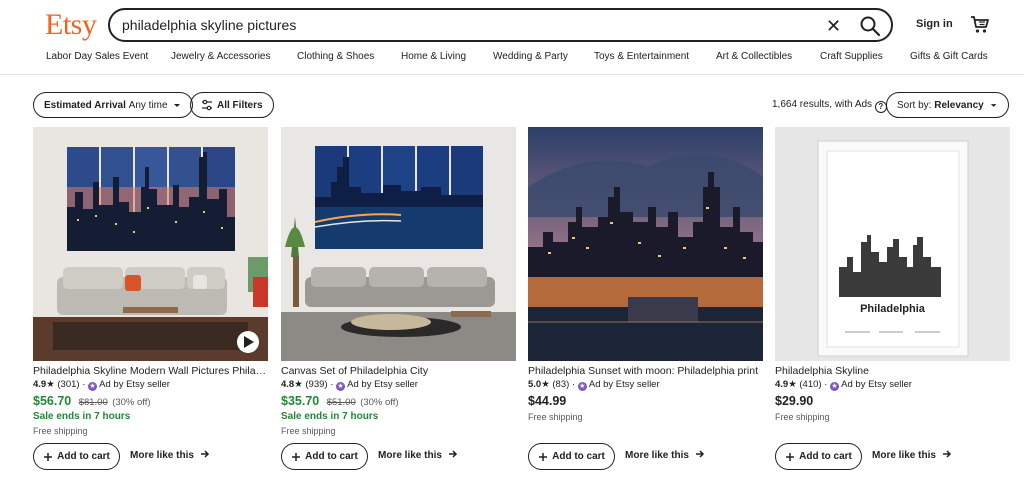  Describe the element at coordinates (97, 56) in the screenshot. I see `nav-labor-day: Labor Day Sales Event` at that location.